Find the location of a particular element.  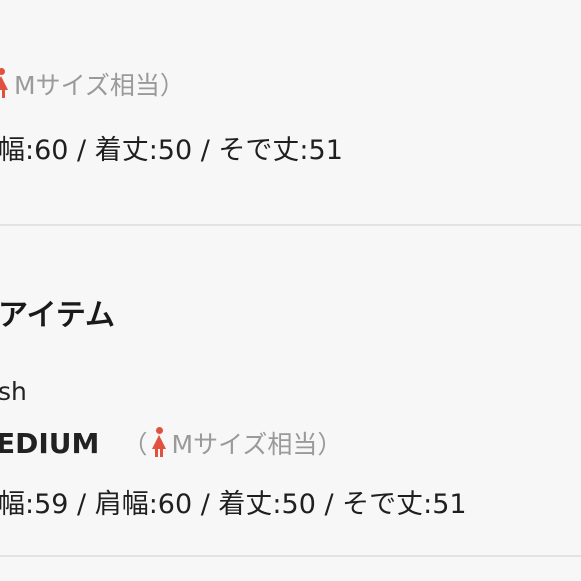

measurements-top: 幅:60 / 着丈:50 / そで丈:51 is located at coordinates (171, 150).